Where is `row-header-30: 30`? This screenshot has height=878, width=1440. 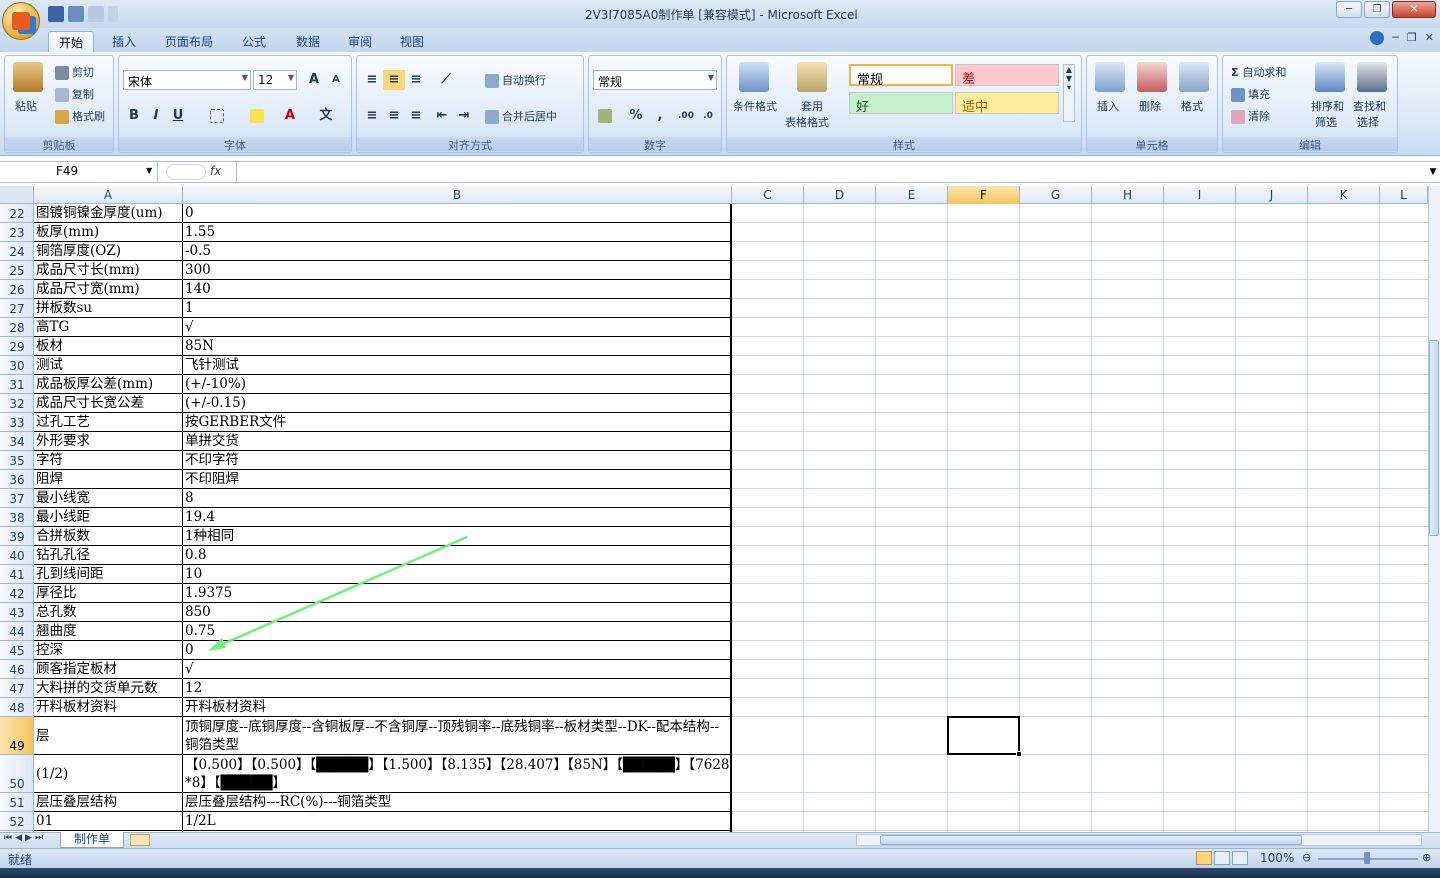
row-header-30: 30 is located at coordinates (16, 365).